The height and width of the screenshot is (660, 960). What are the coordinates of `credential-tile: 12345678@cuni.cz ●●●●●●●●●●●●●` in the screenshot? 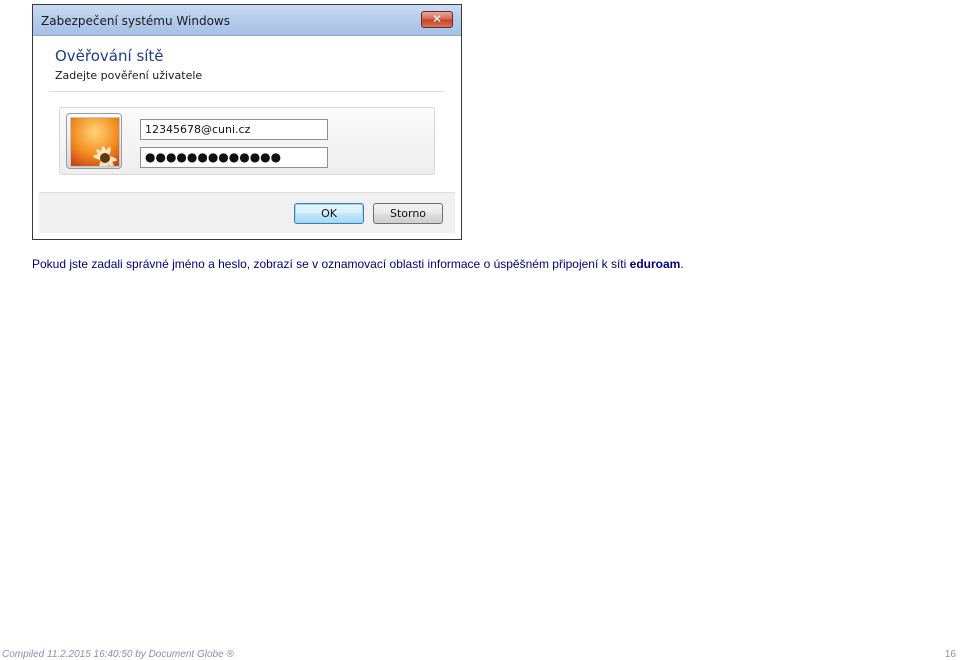 It's located at (247, 141).